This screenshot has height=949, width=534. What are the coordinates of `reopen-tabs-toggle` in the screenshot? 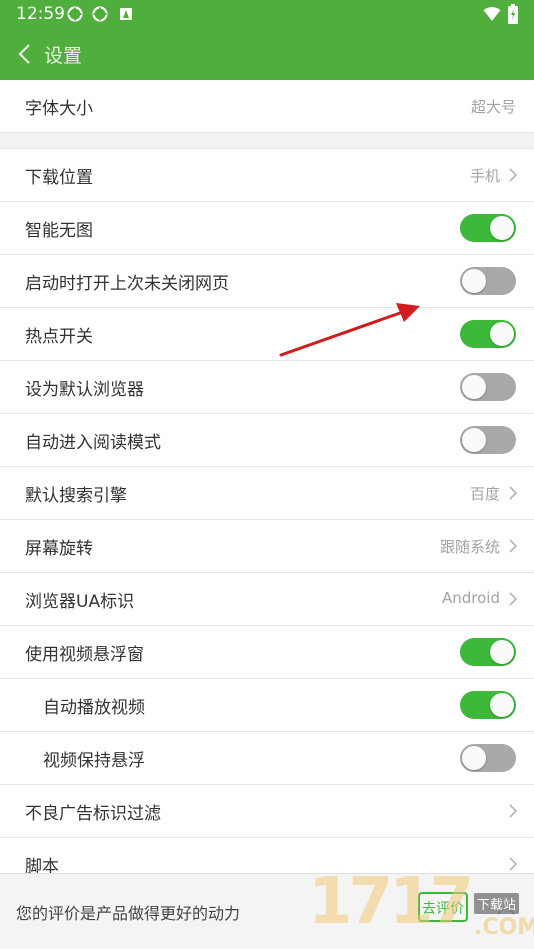 It's located at (488, 281).